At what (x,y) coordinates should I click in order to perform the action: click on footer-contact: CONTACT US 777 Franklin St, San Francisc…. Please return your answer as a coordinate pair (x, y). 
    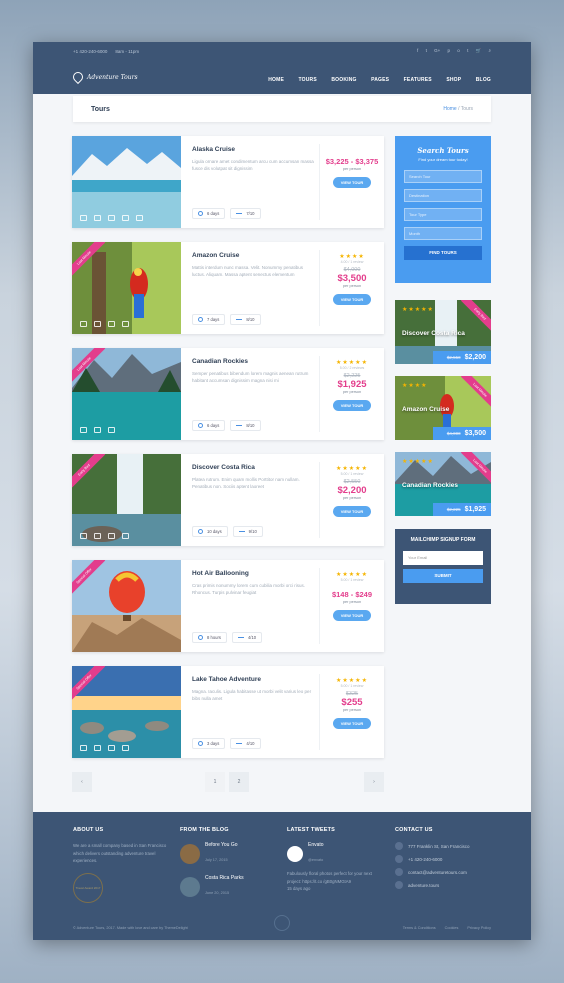
    Looking at the image, I should click on (444, 860).